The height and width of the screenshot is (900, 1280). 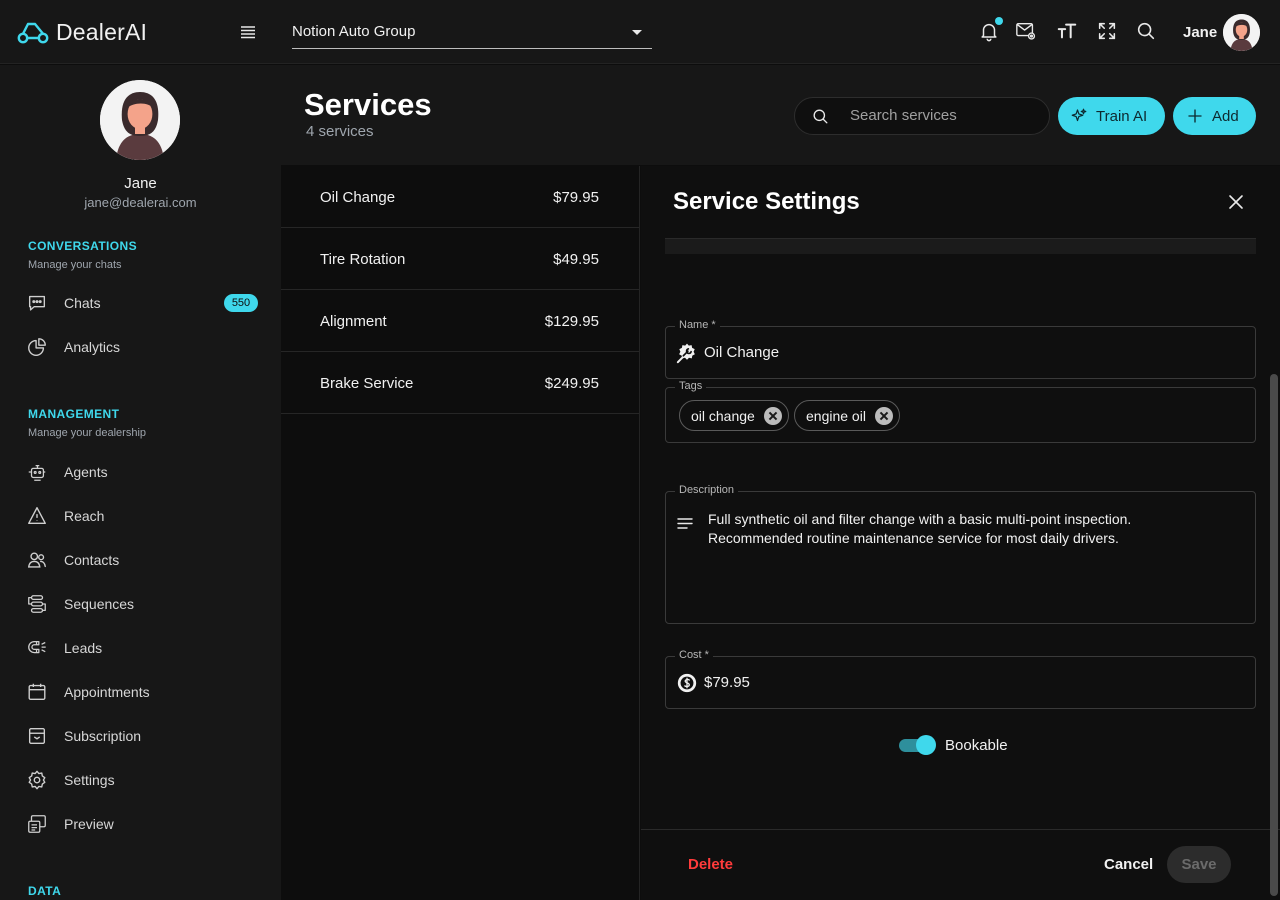 I want to click on sidebar-item-chats: Chats 550, so click(x=142, y=303).